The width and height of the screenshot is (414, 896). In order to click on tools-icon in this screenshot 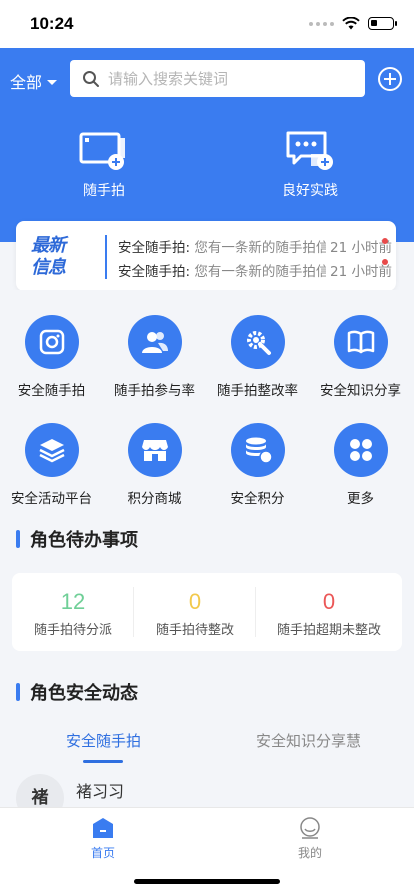, I will do `click(257, 342)`.